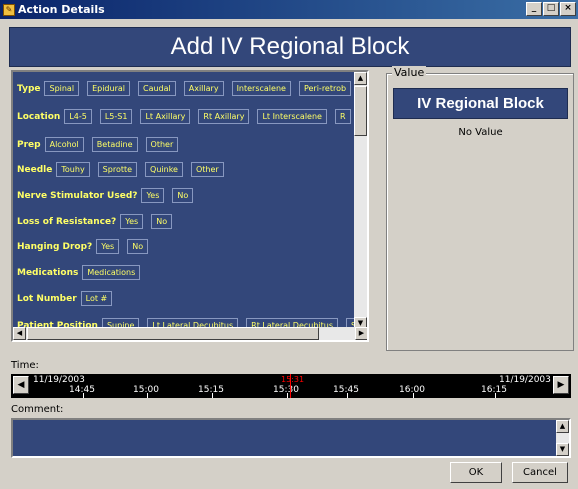  I want to click on window-title: Action Details, so click(61, 9).